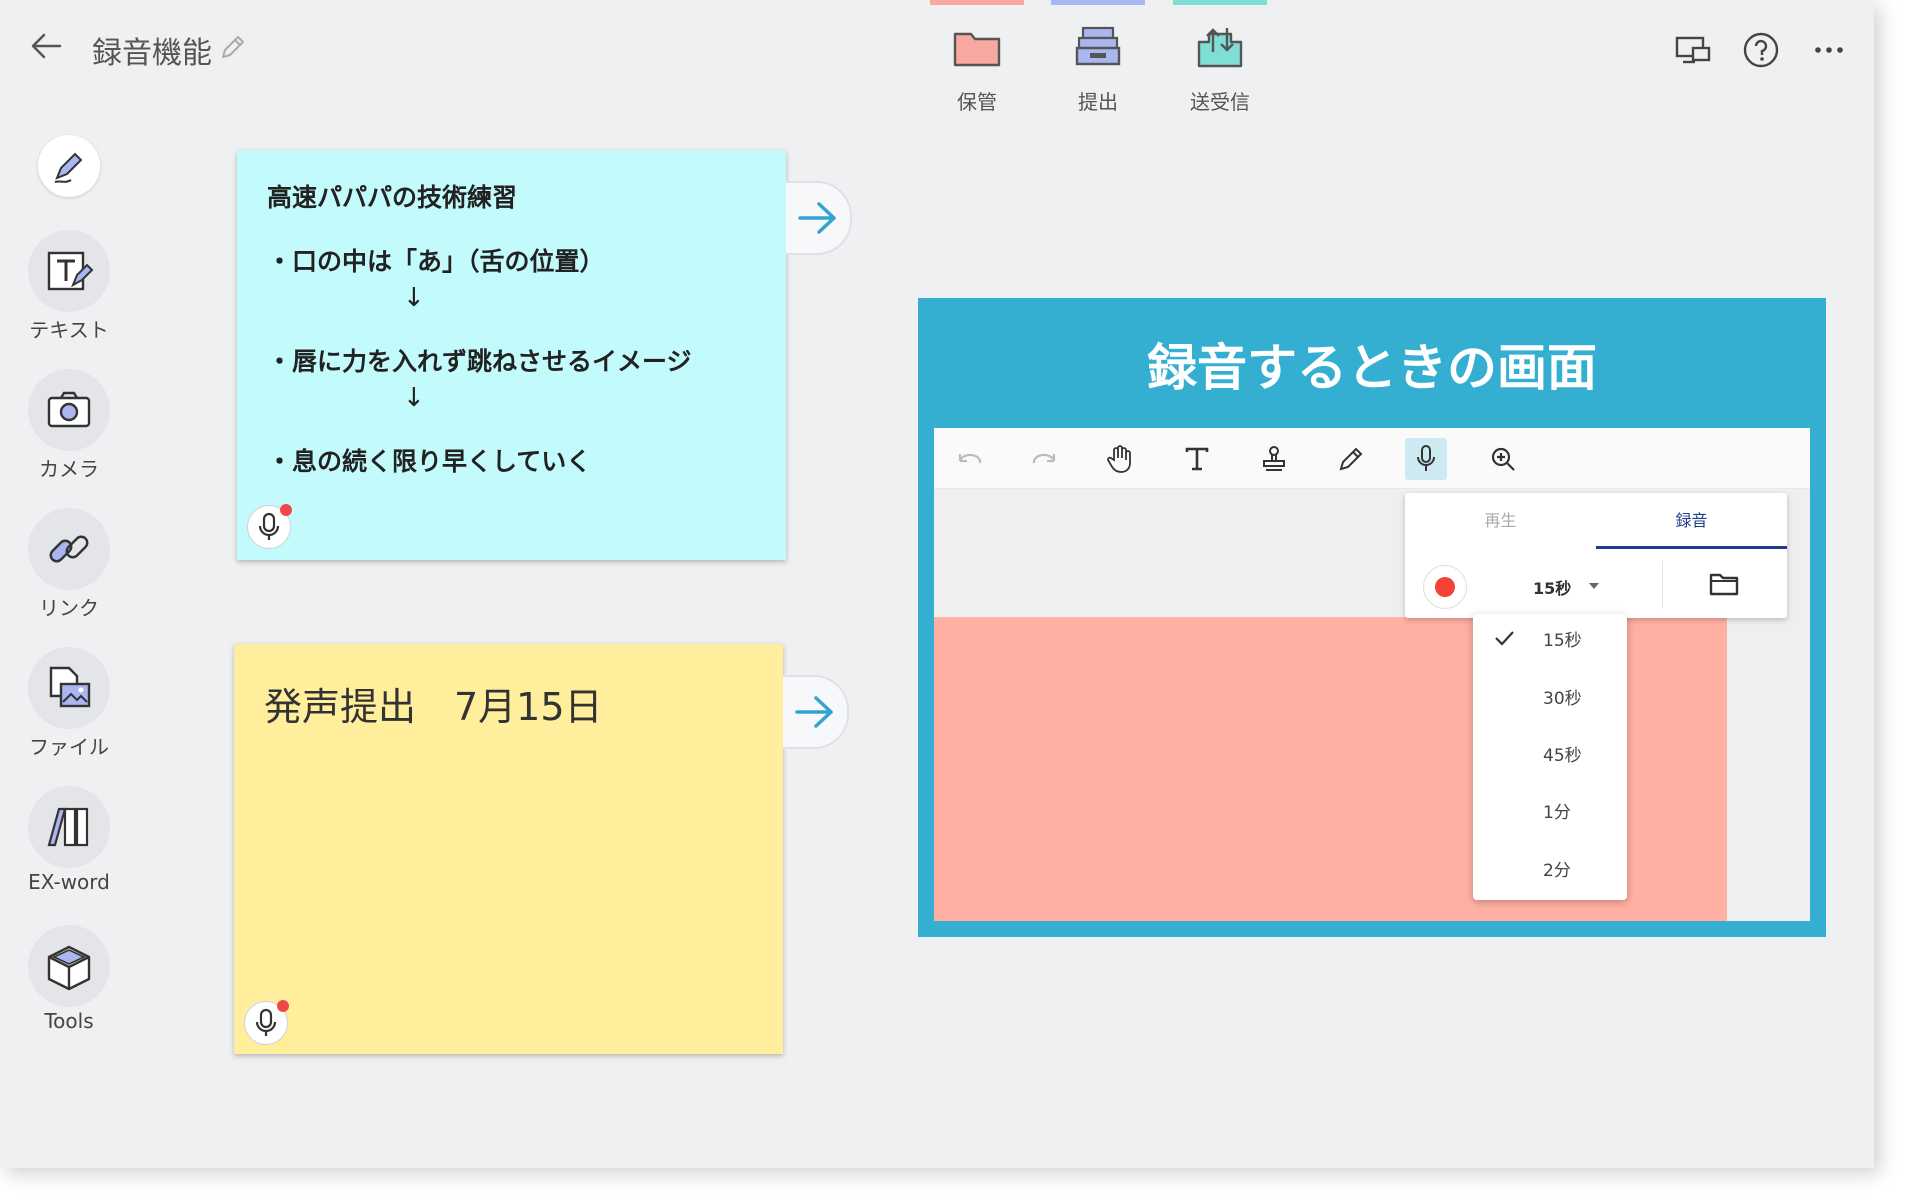 The width and height of the screenshot is (1920, 1200). I want to click on tray-icon, so click(1098, 46).